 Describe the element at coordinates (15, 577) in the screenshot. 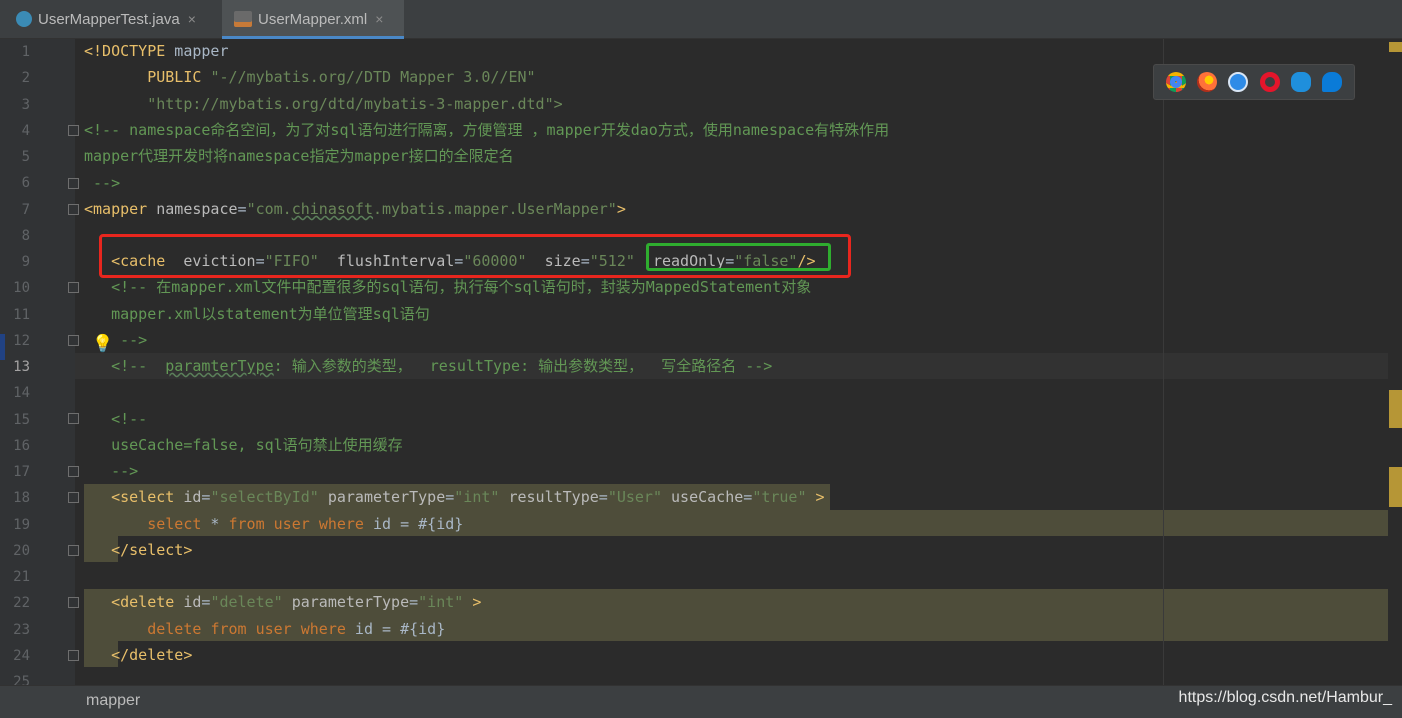

I see `line-number: 21` at that location.